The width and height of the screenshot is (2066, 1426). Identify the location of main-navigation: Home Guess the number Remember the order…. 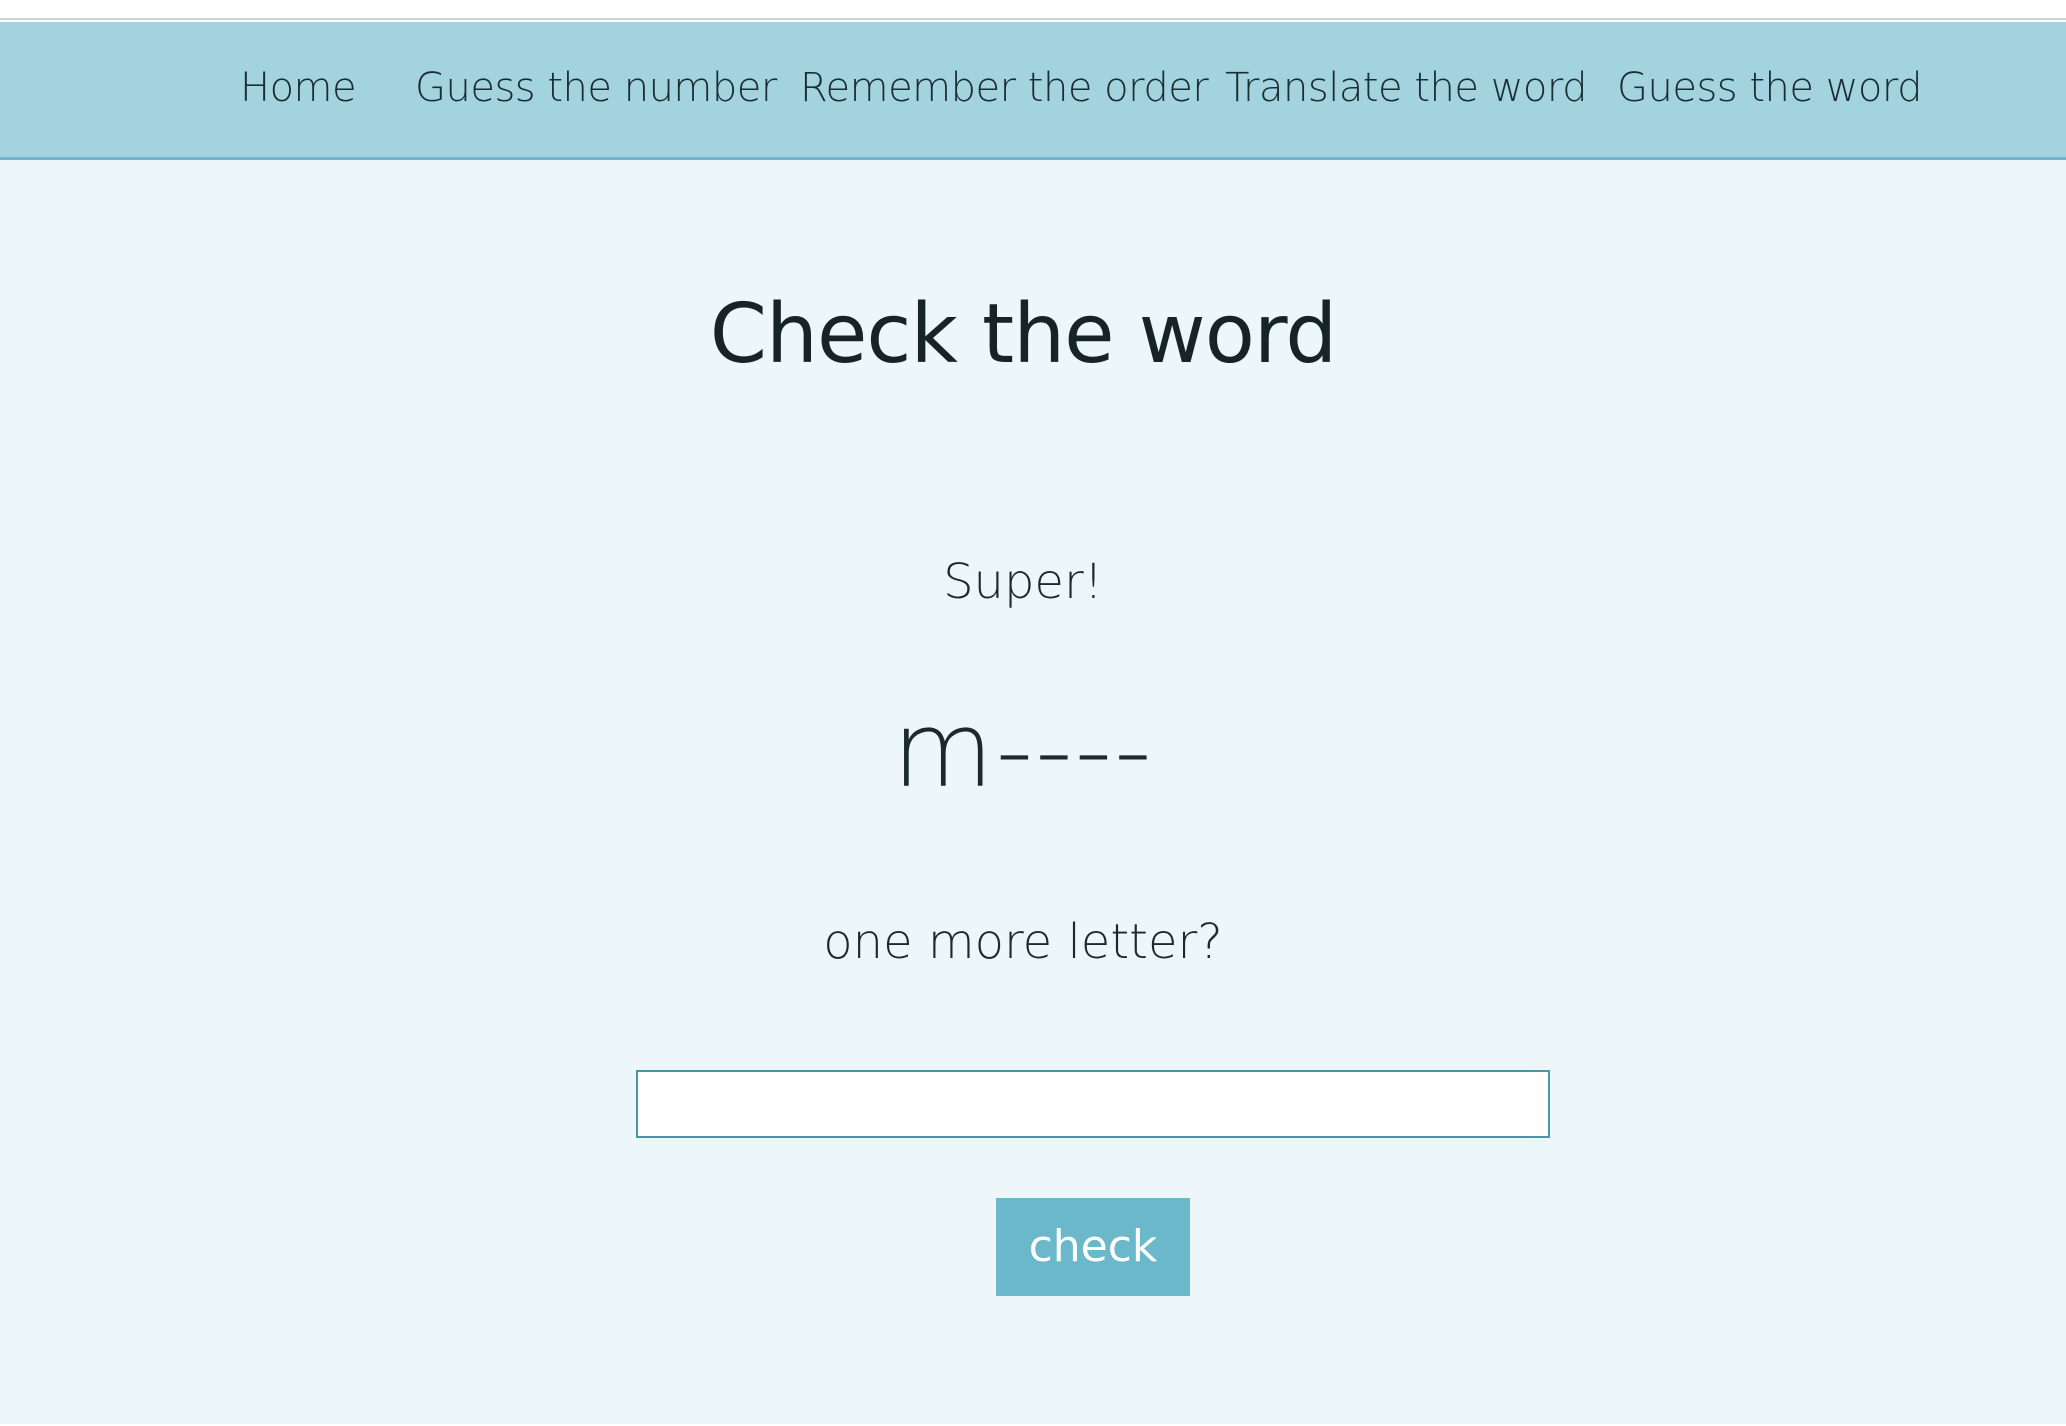
(1033, 91).